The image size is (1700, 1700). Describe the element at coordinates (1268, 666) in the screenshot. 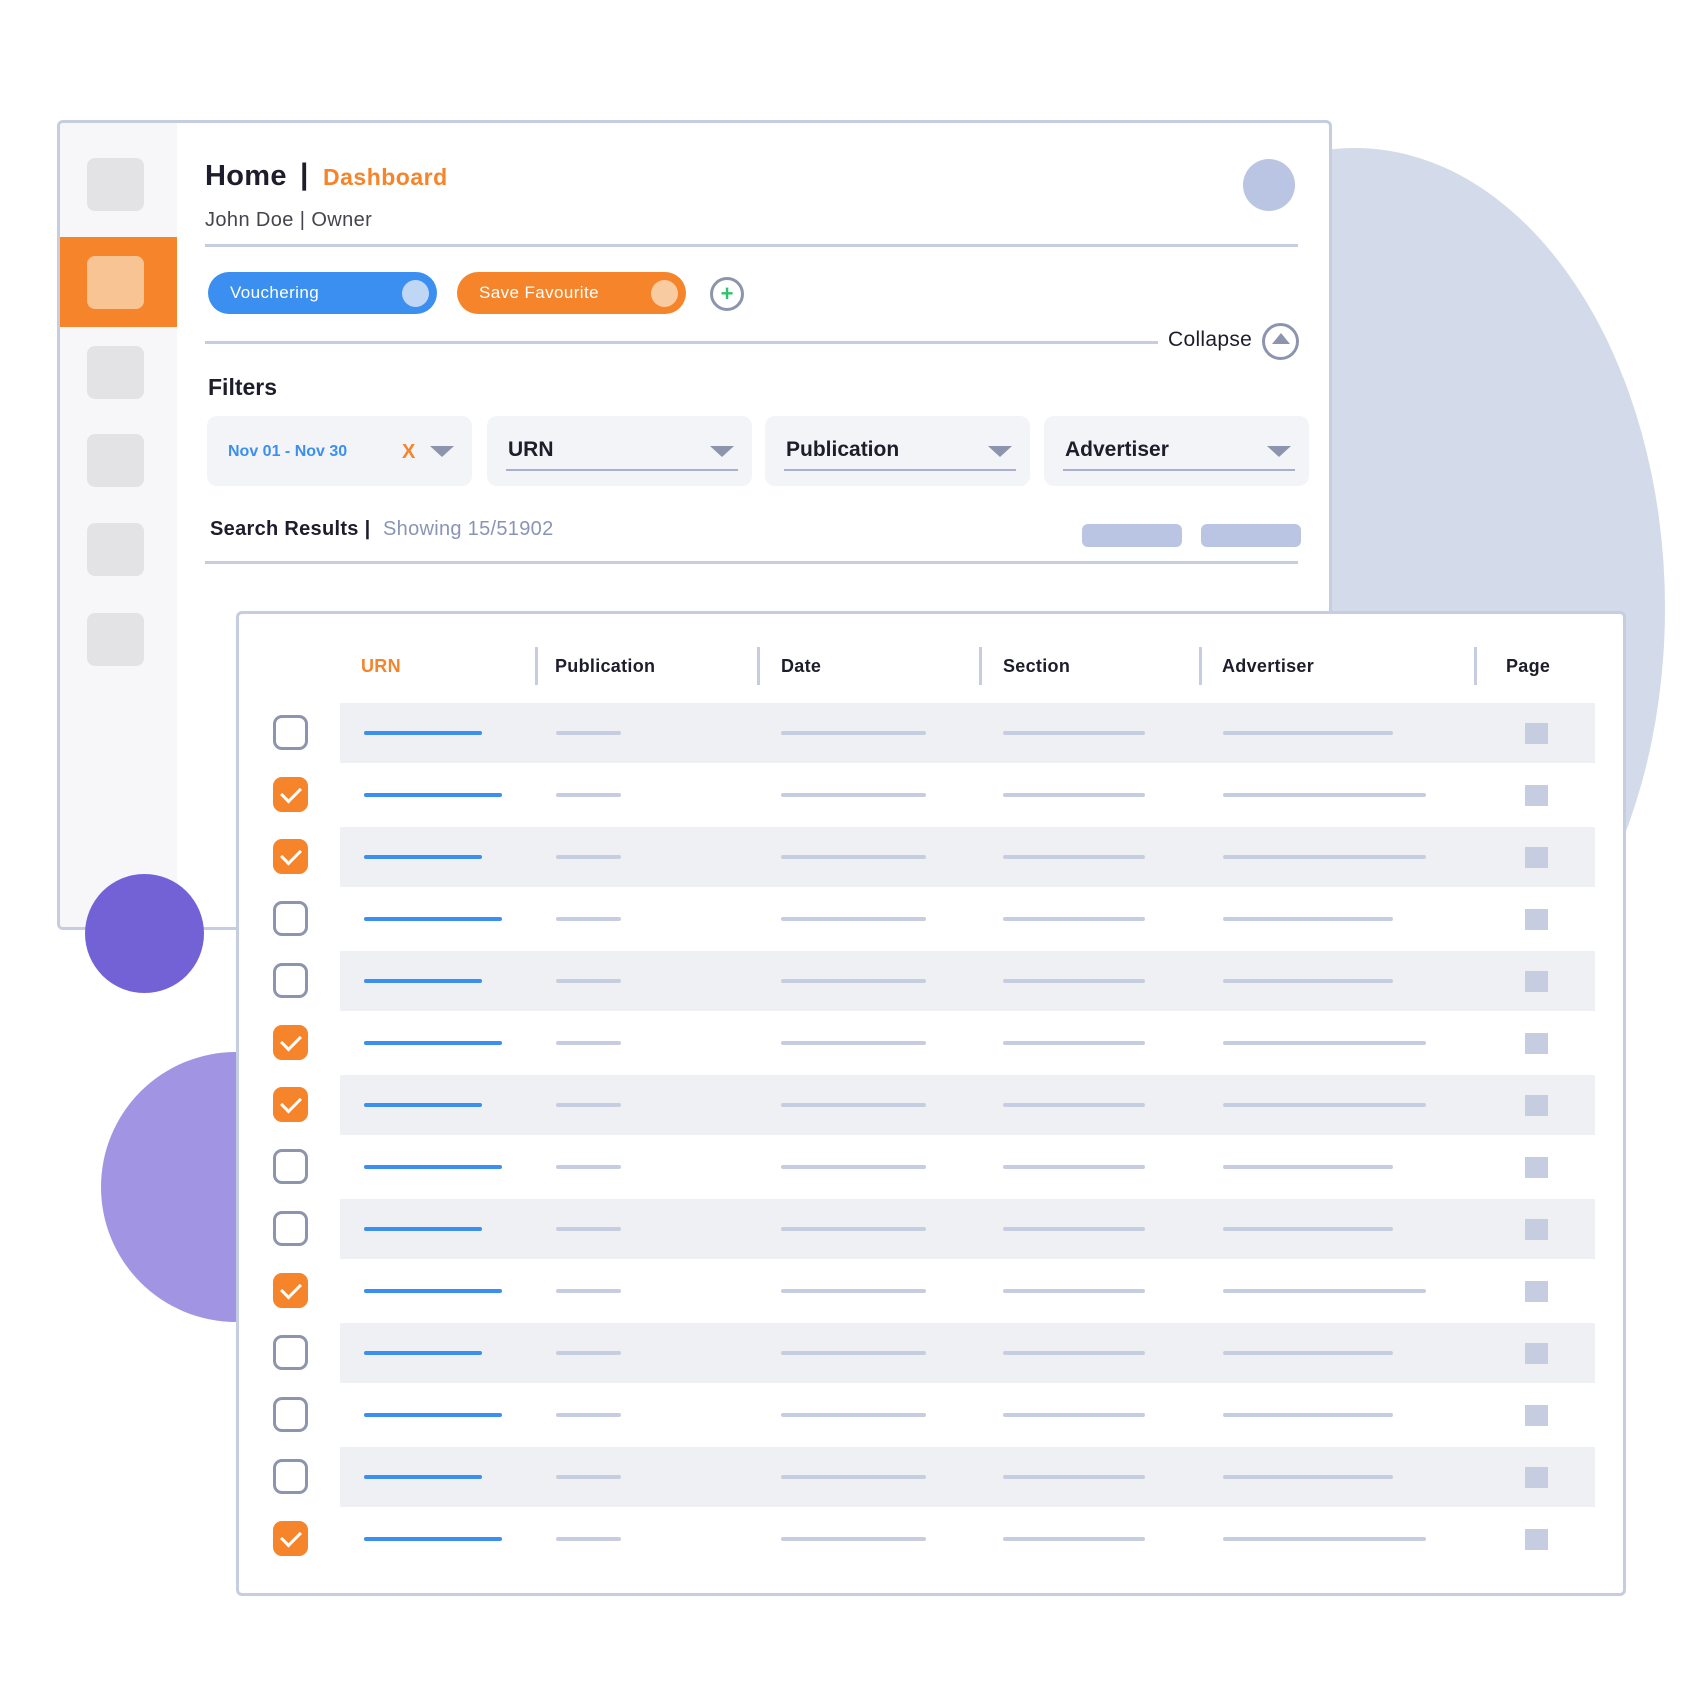

I see `column-header-advertiser: Advertiser` at that location.